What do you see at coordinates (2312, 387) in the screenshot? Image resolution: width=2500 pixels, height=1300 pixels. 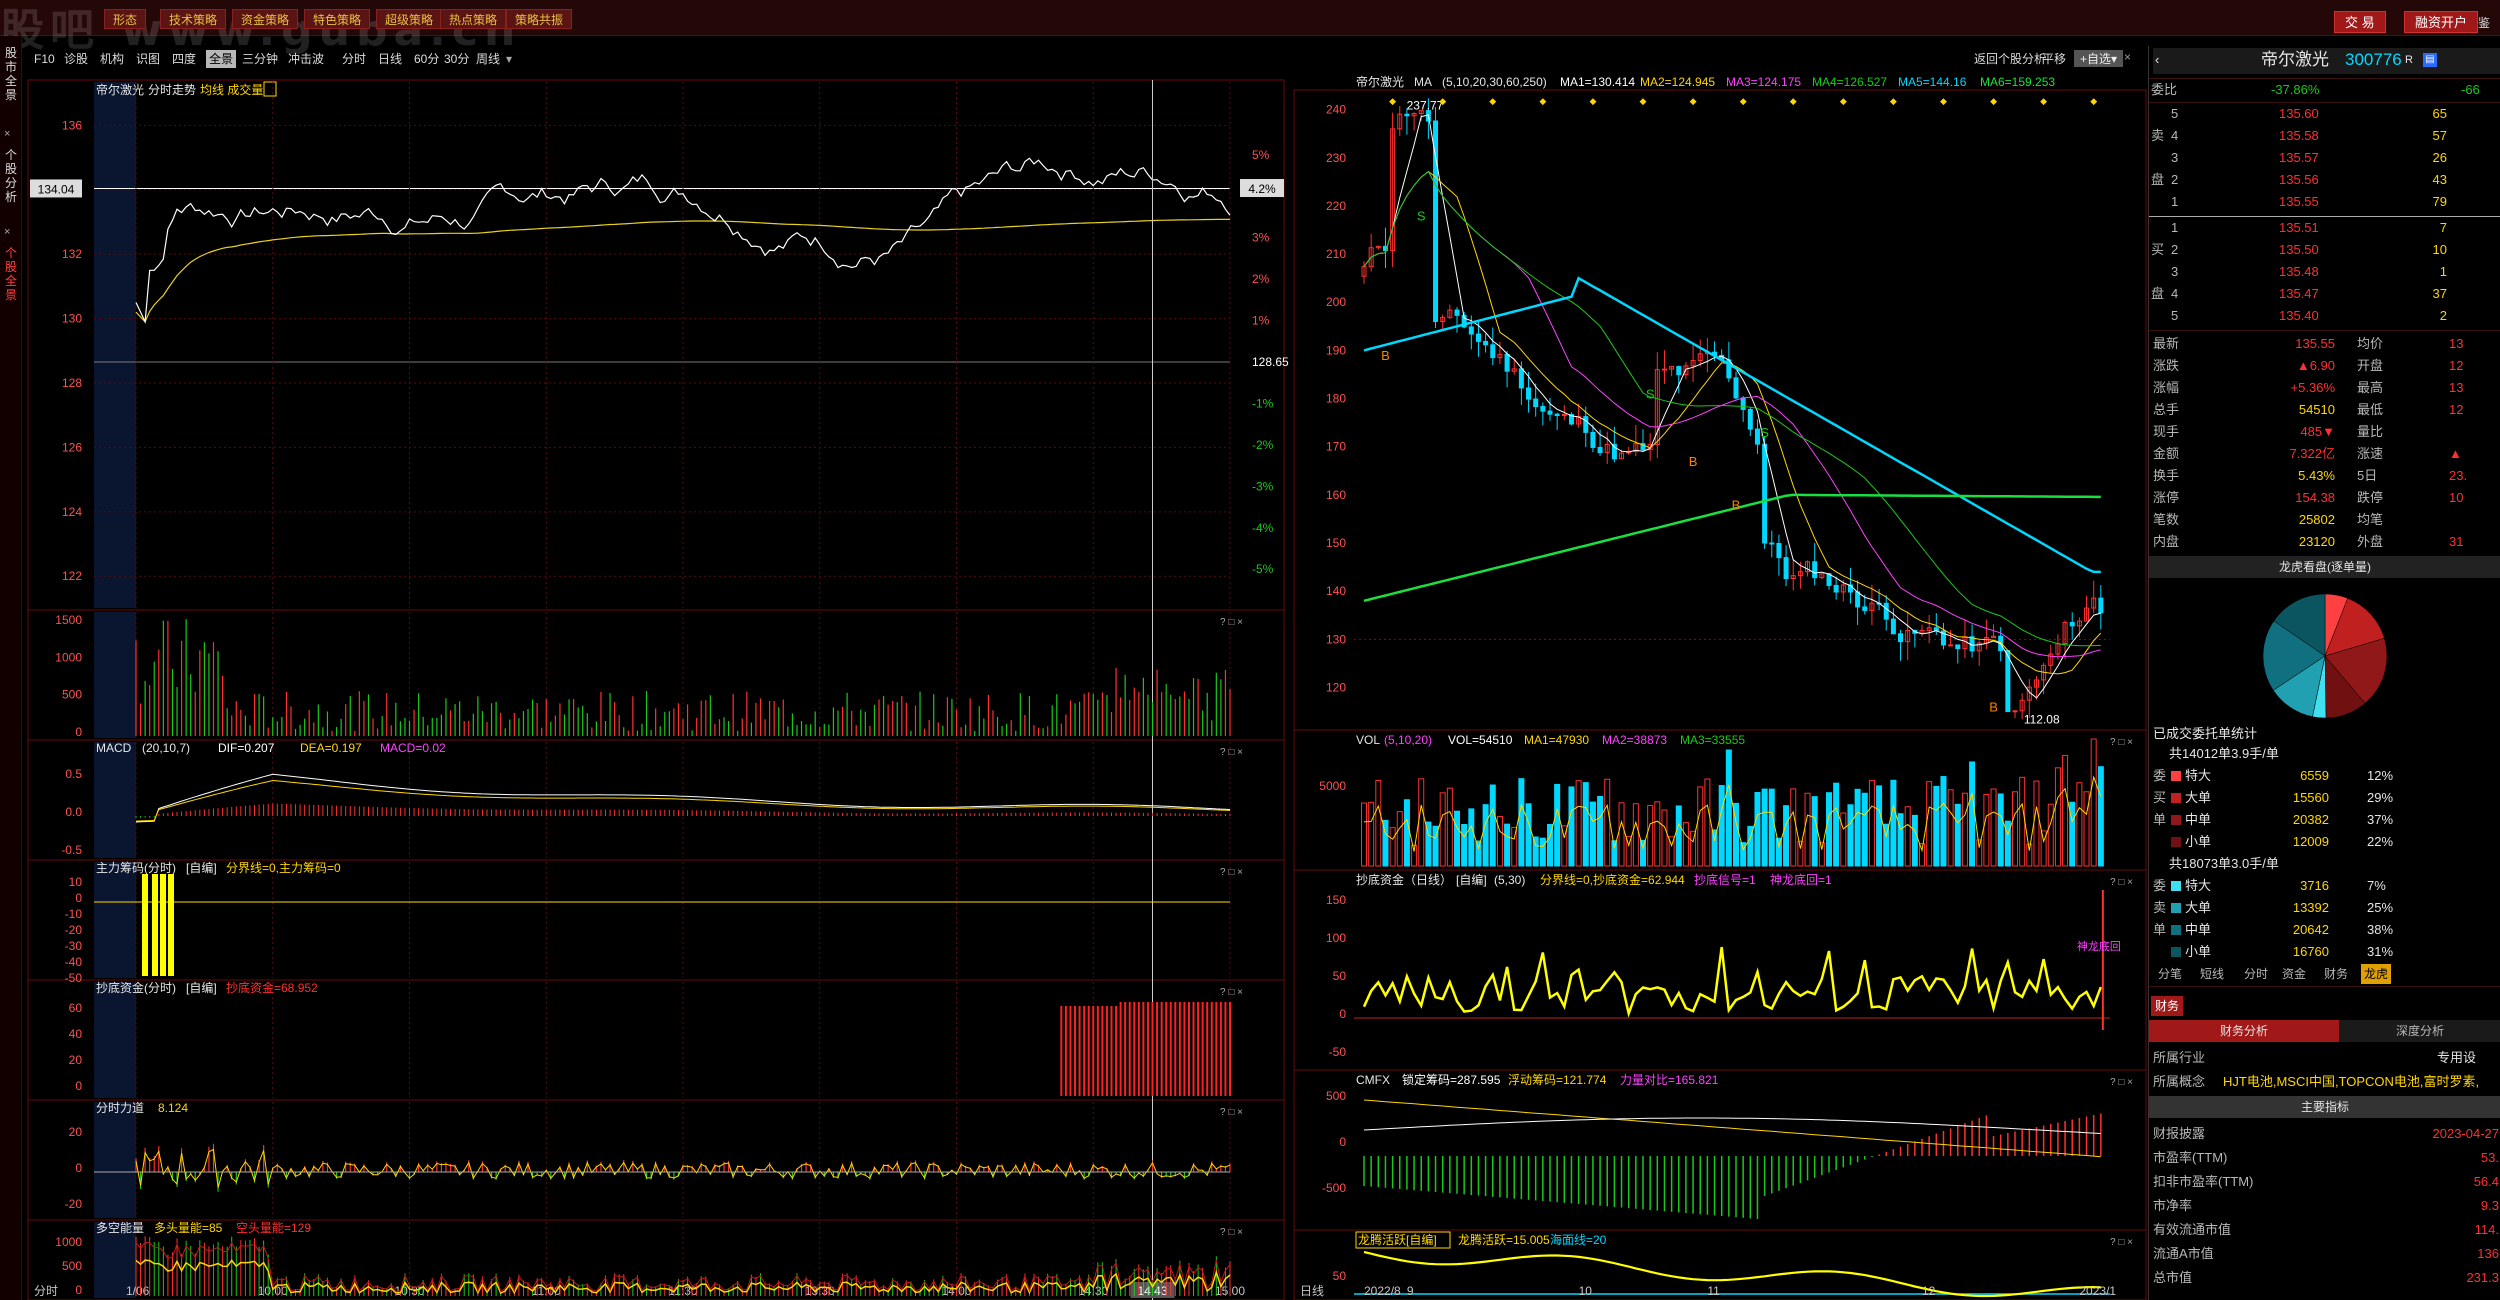 I see `stat-value: +5.36%` at bounding box center [2312, 387].